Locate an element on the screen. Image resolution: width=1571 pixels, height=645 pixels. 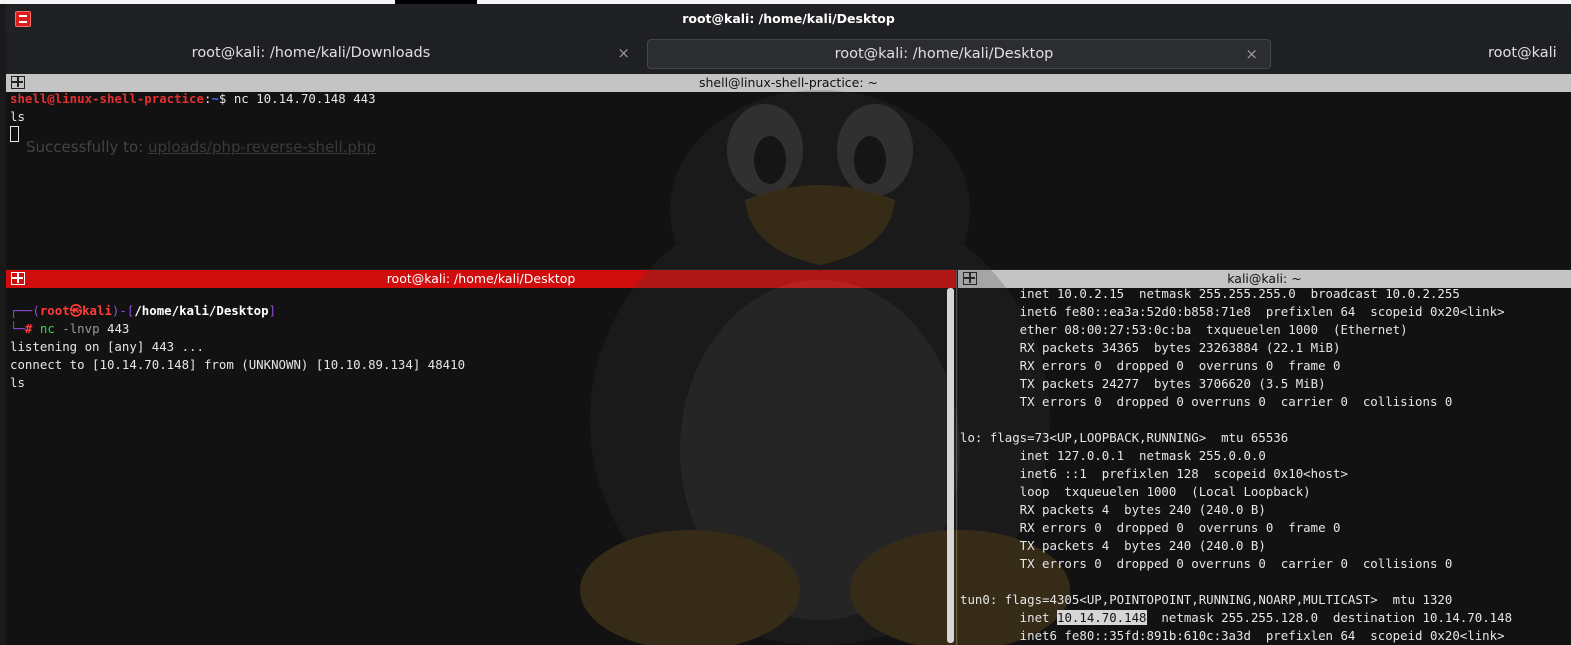
command-port: 443 is located at coordinates (114, 328).